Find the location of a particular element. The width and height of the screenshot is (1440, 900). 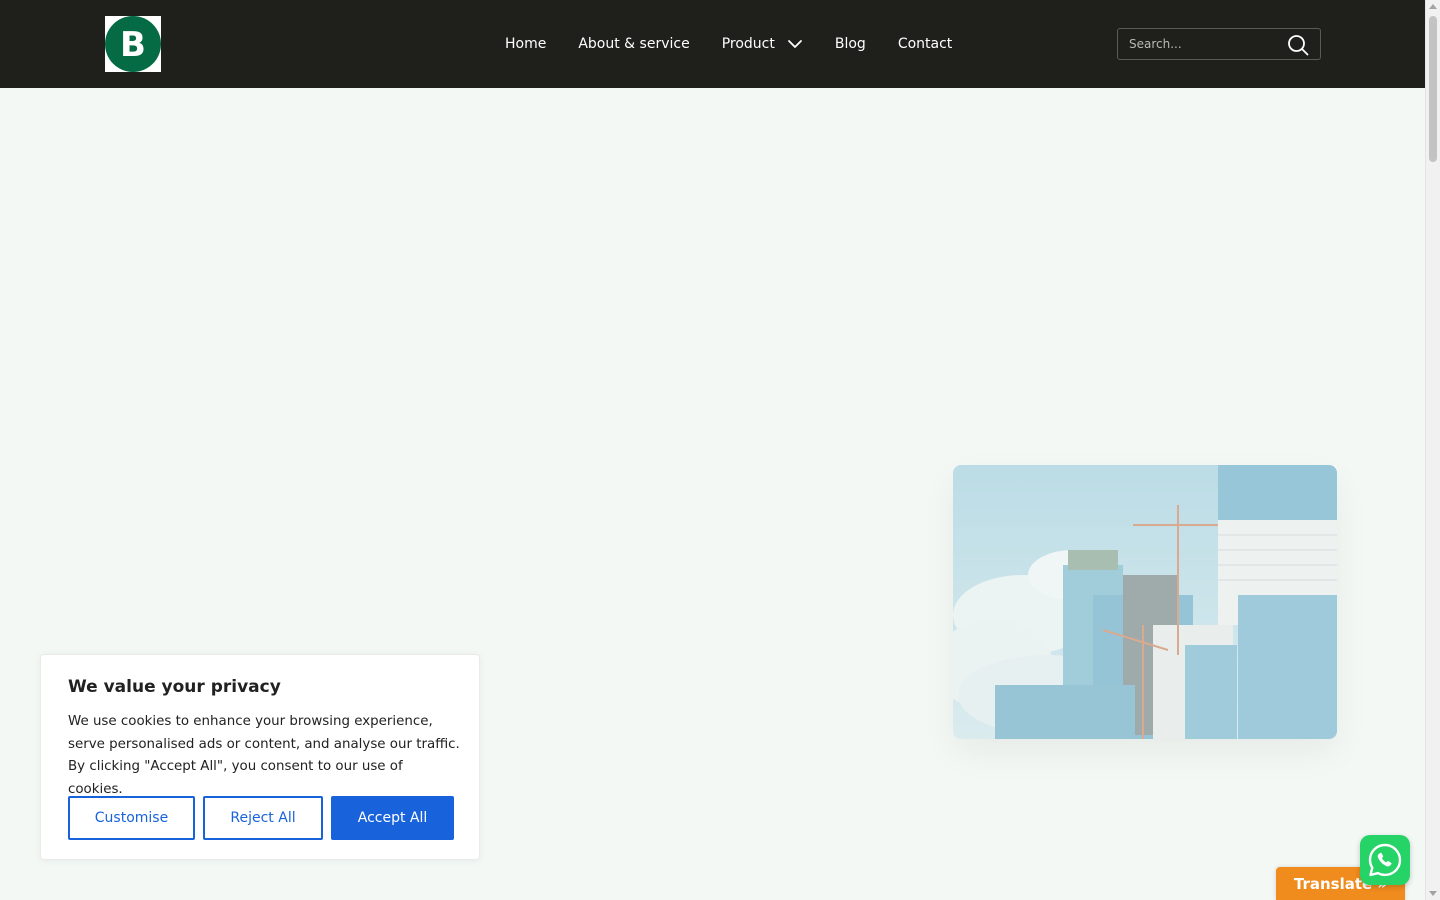

scroll-up-arrow-icon is located at coordinates (1433, 6).